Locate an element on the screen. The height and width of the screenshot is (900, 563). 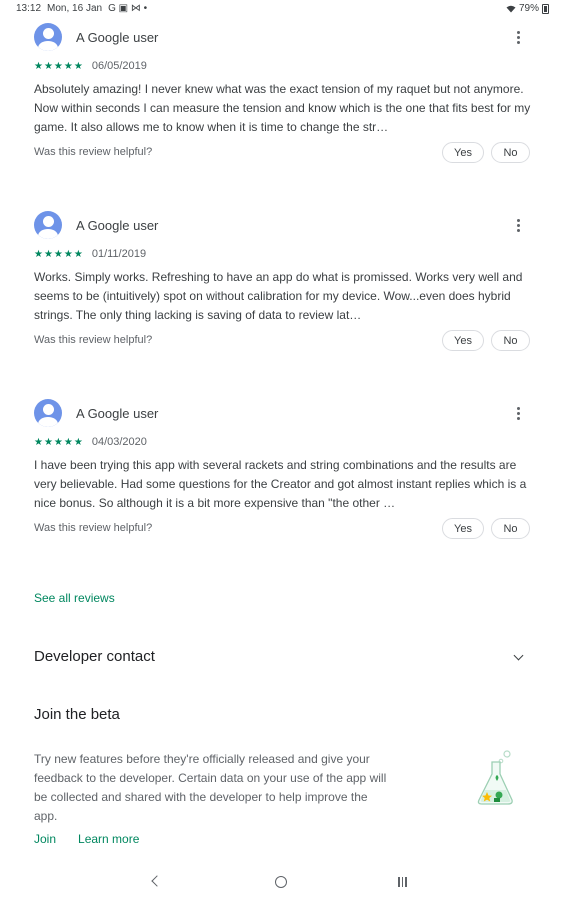
system-nav-bar is located at coordinates (281, 881).